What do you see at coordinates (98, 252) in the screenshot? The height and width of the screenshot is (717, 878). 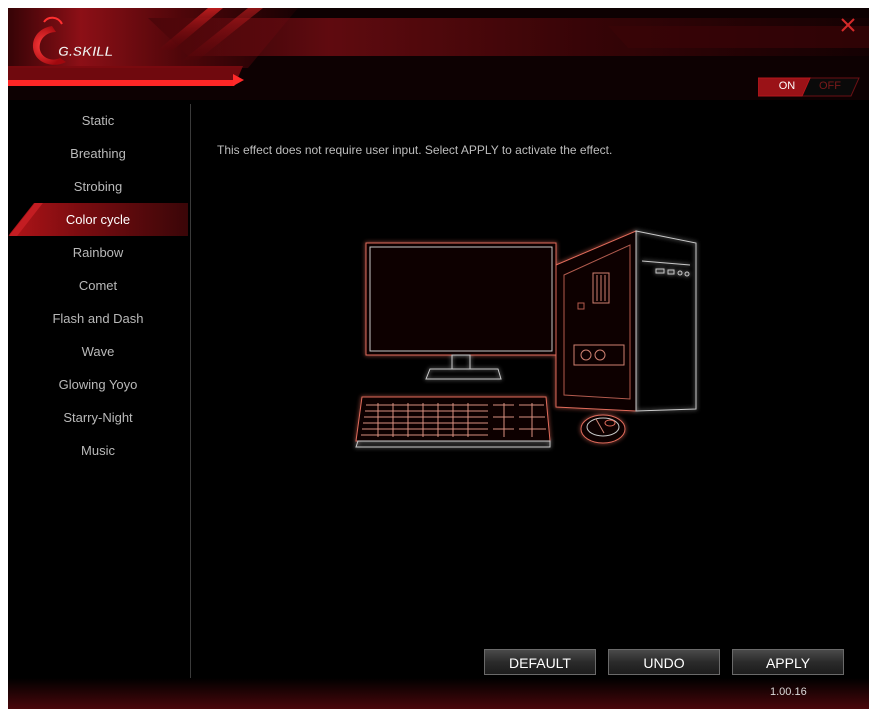 I see `sidebar-item-rainbow: Rainbow` at bounding box center [98, 252].